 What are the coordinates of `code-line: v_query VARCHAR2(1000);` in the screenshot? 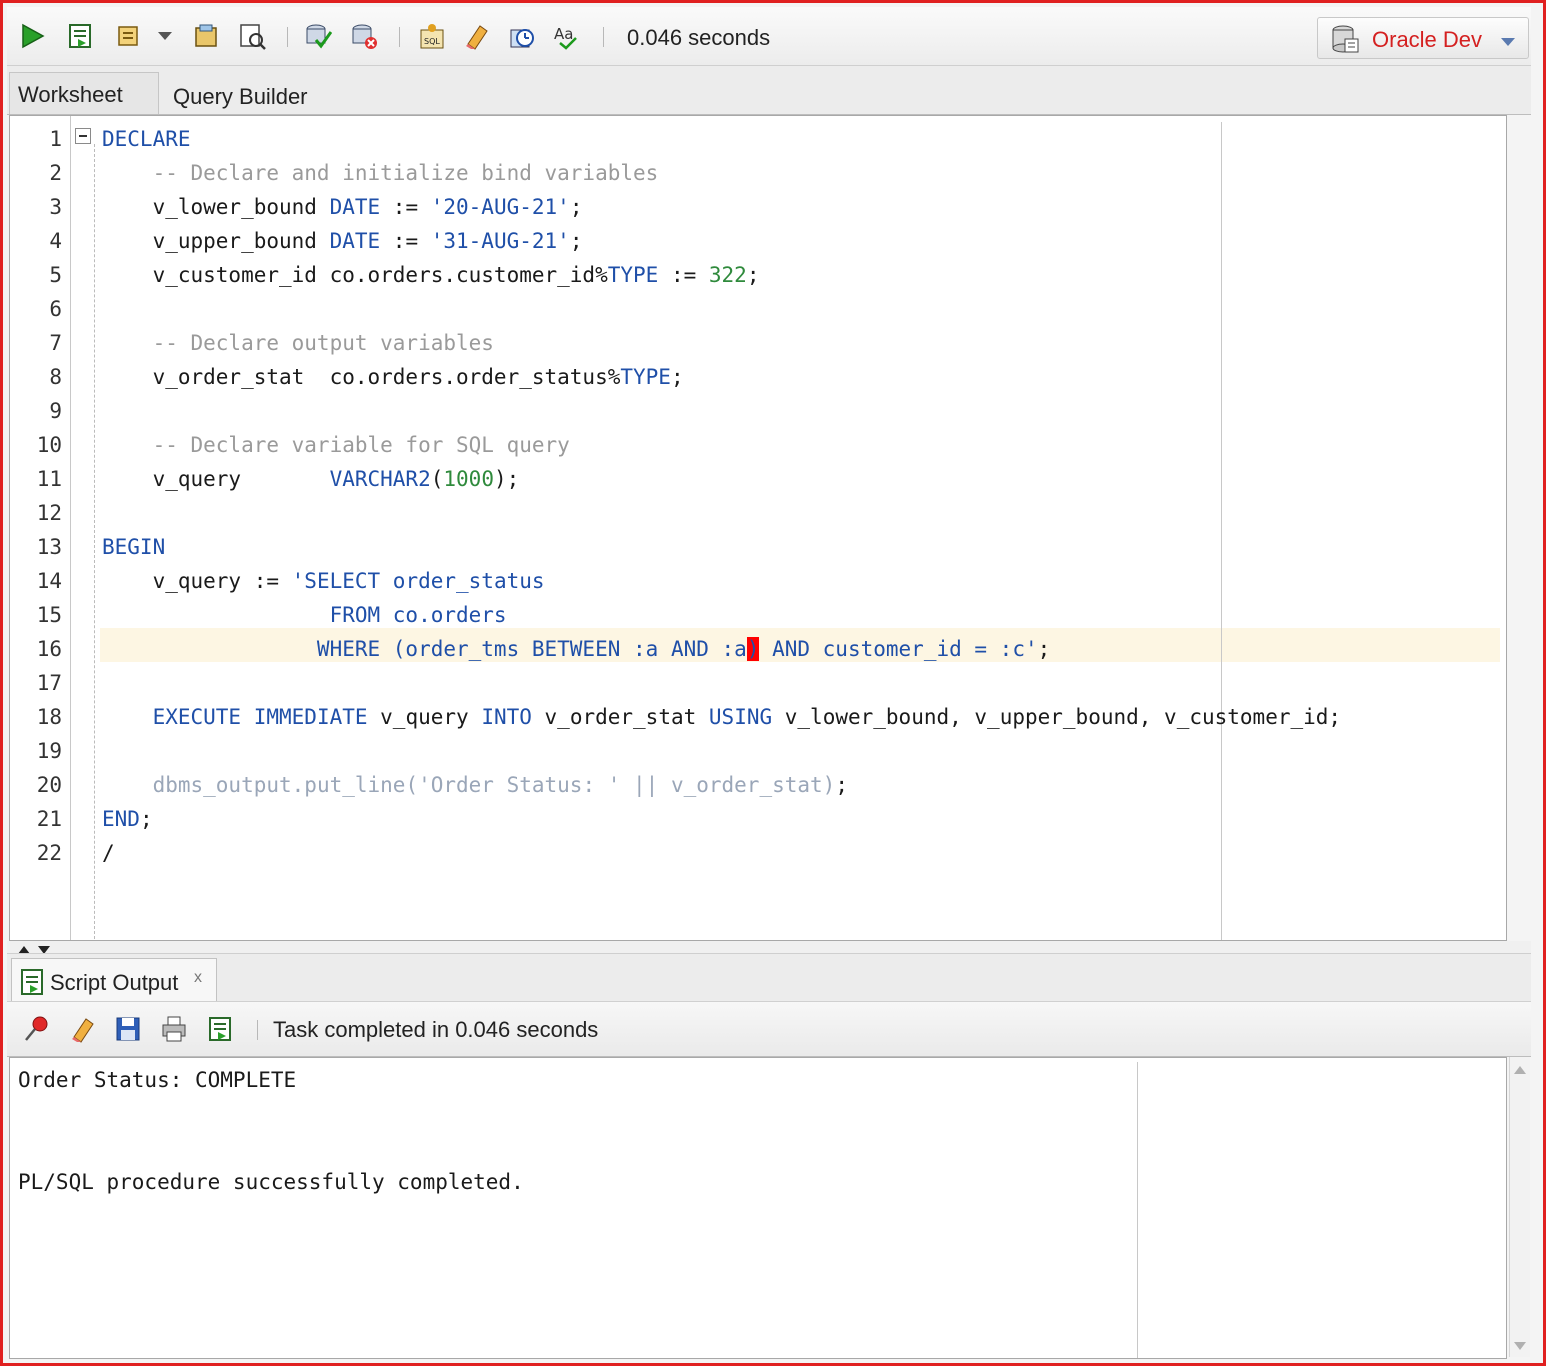 It's located at (311, 479).